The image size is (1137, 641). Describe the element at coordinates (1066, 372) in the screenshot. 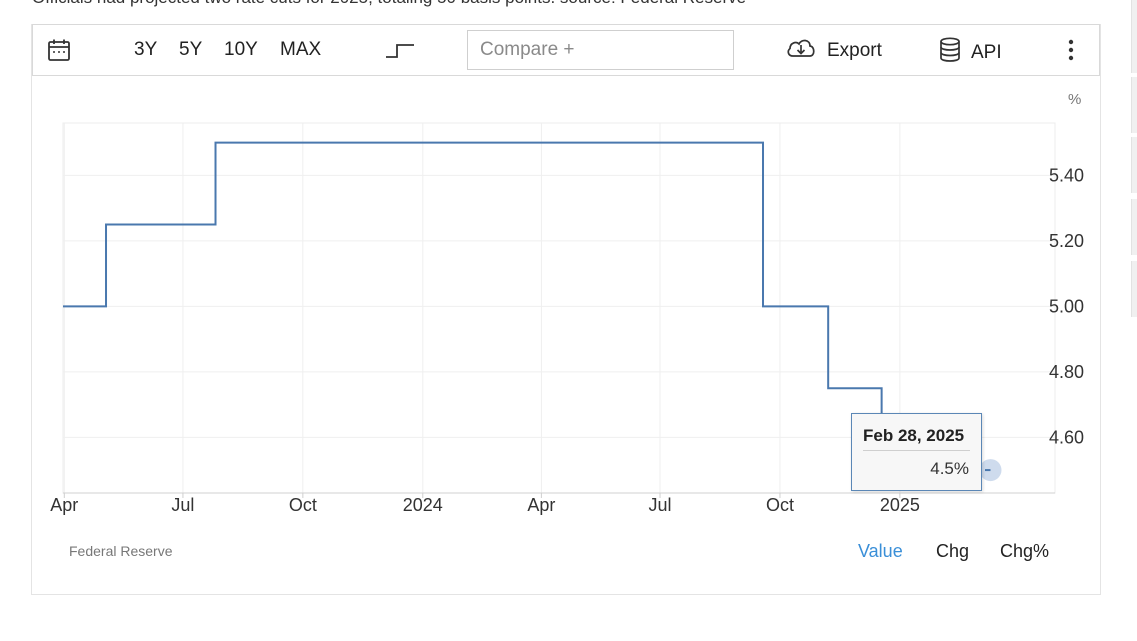

I see `y-tick-label: 4.80` at that location.